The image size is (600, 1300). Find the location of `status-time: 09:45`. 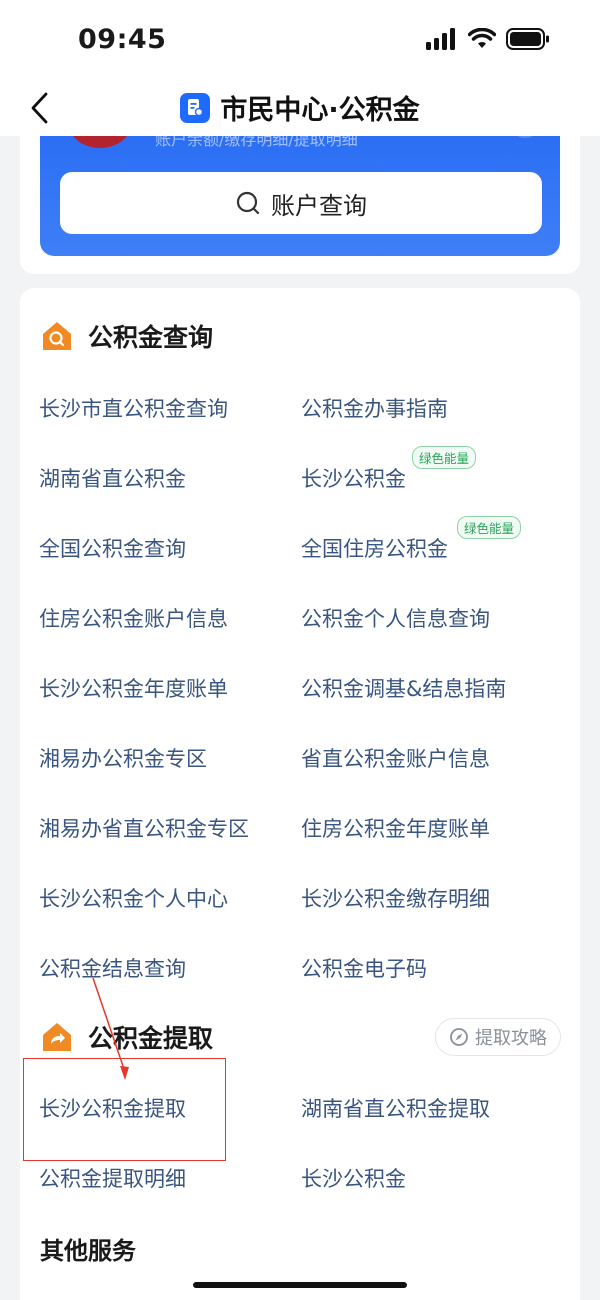

status-time: 09:45 is located at coordinates (122, 39).